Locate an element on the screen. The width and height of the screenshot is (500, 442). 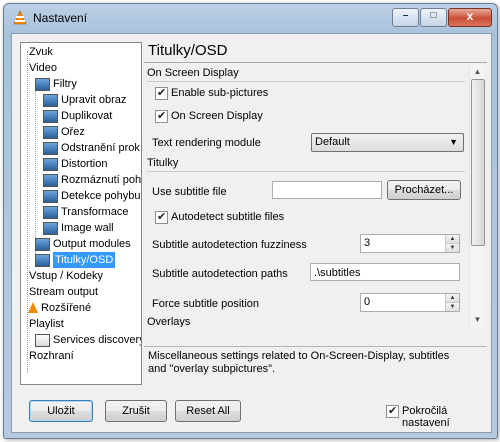
text-rendering-select: Default ▼ is located at coordinates (387, 142).